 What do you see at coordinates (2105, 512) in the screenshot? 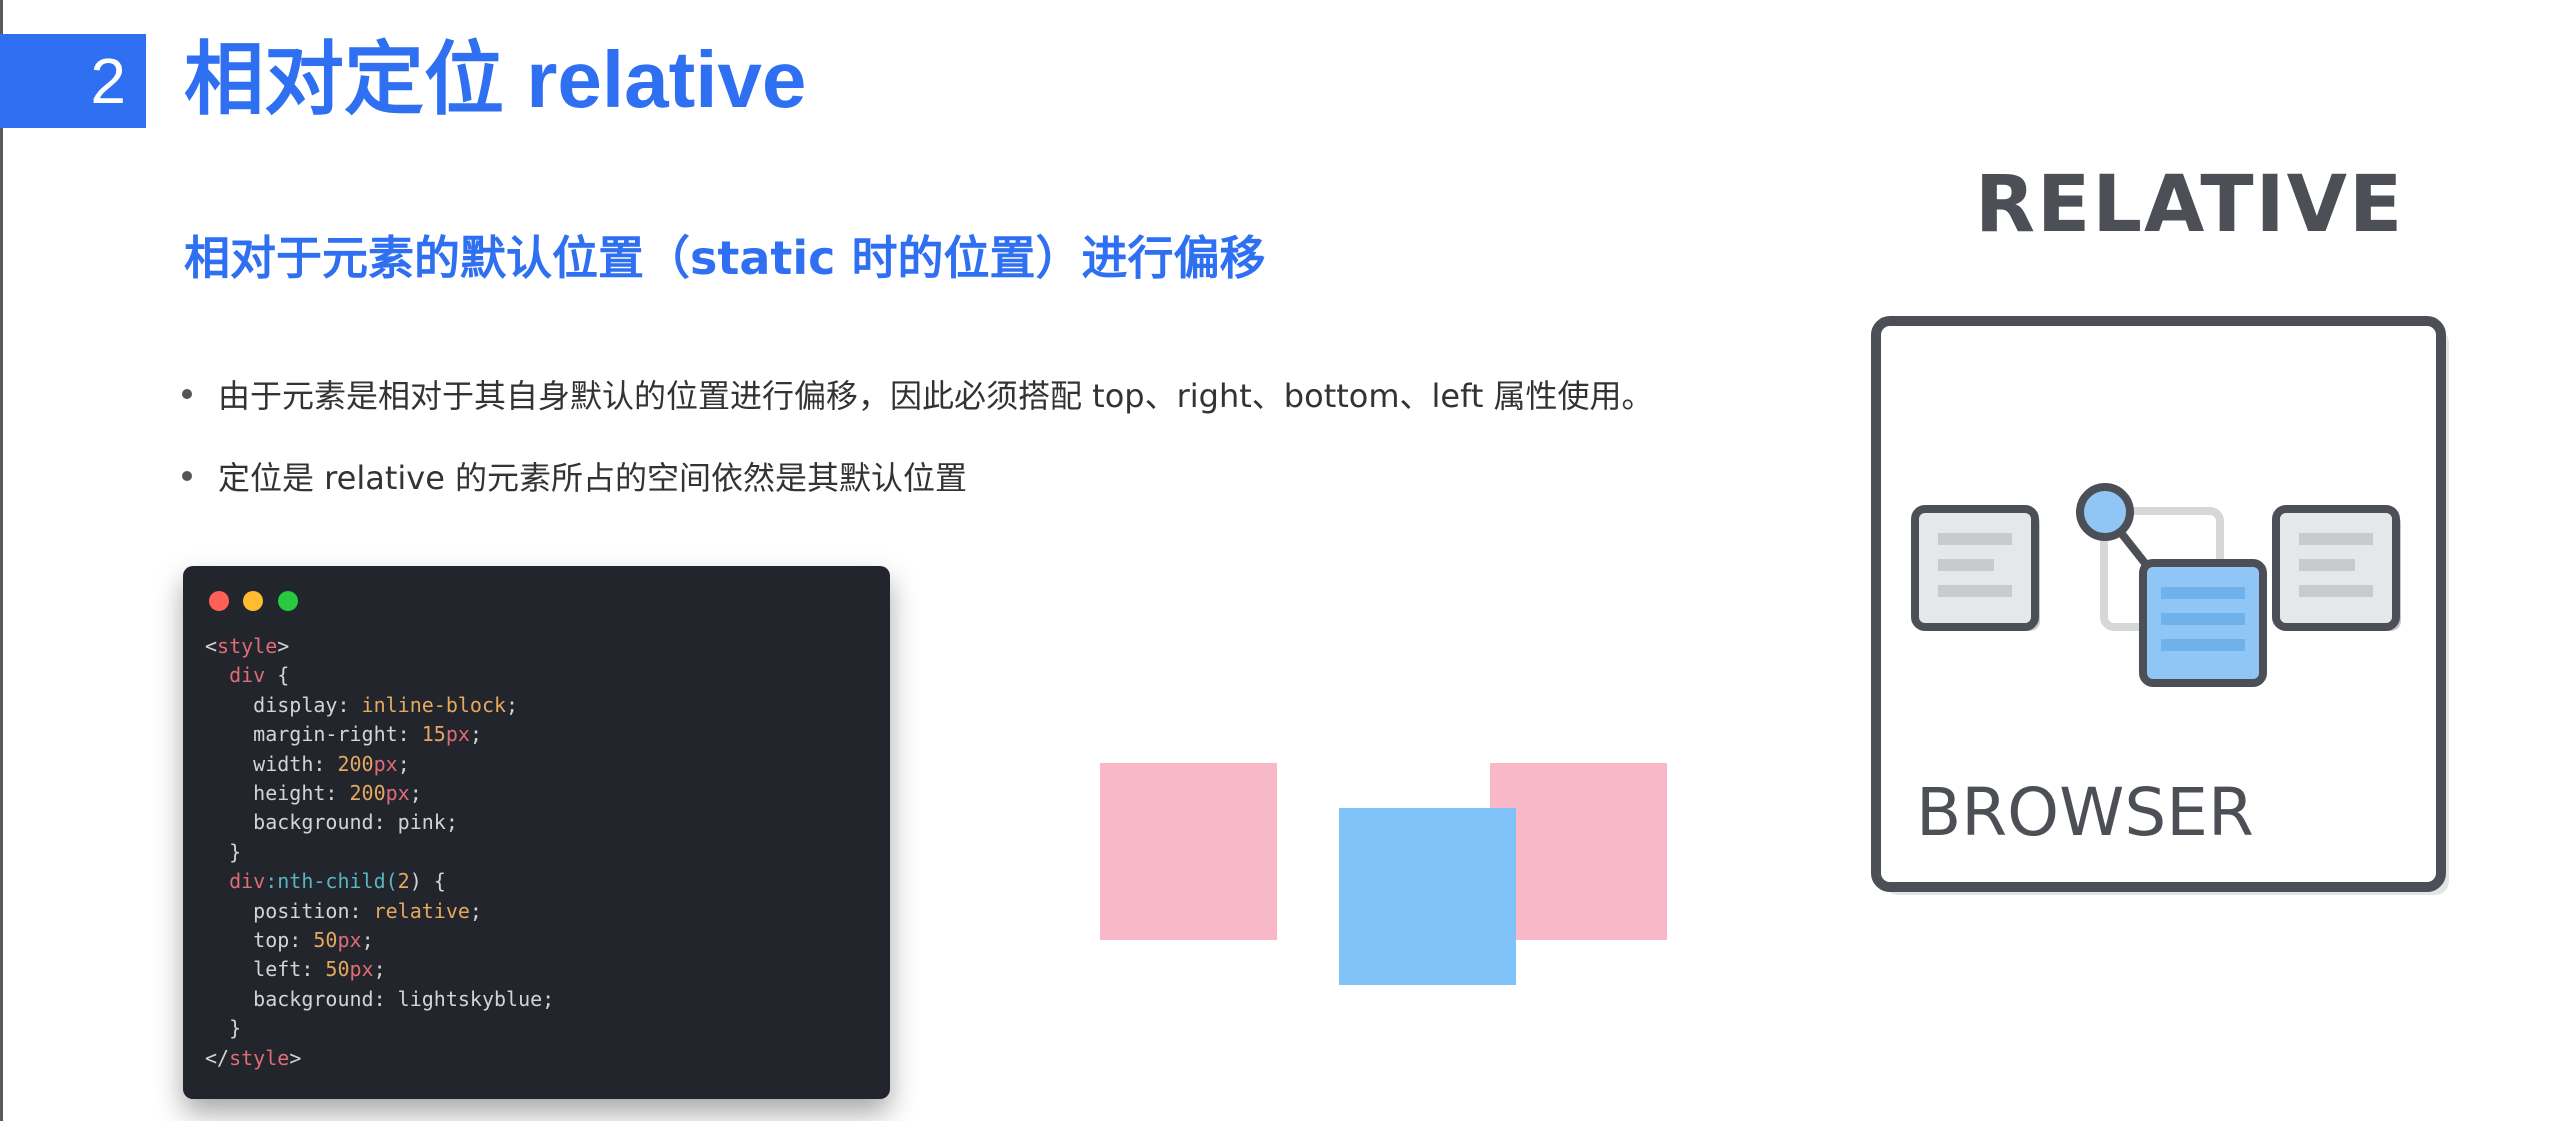
I see `anchor-point-icon` at bounding box center [2105, 512].